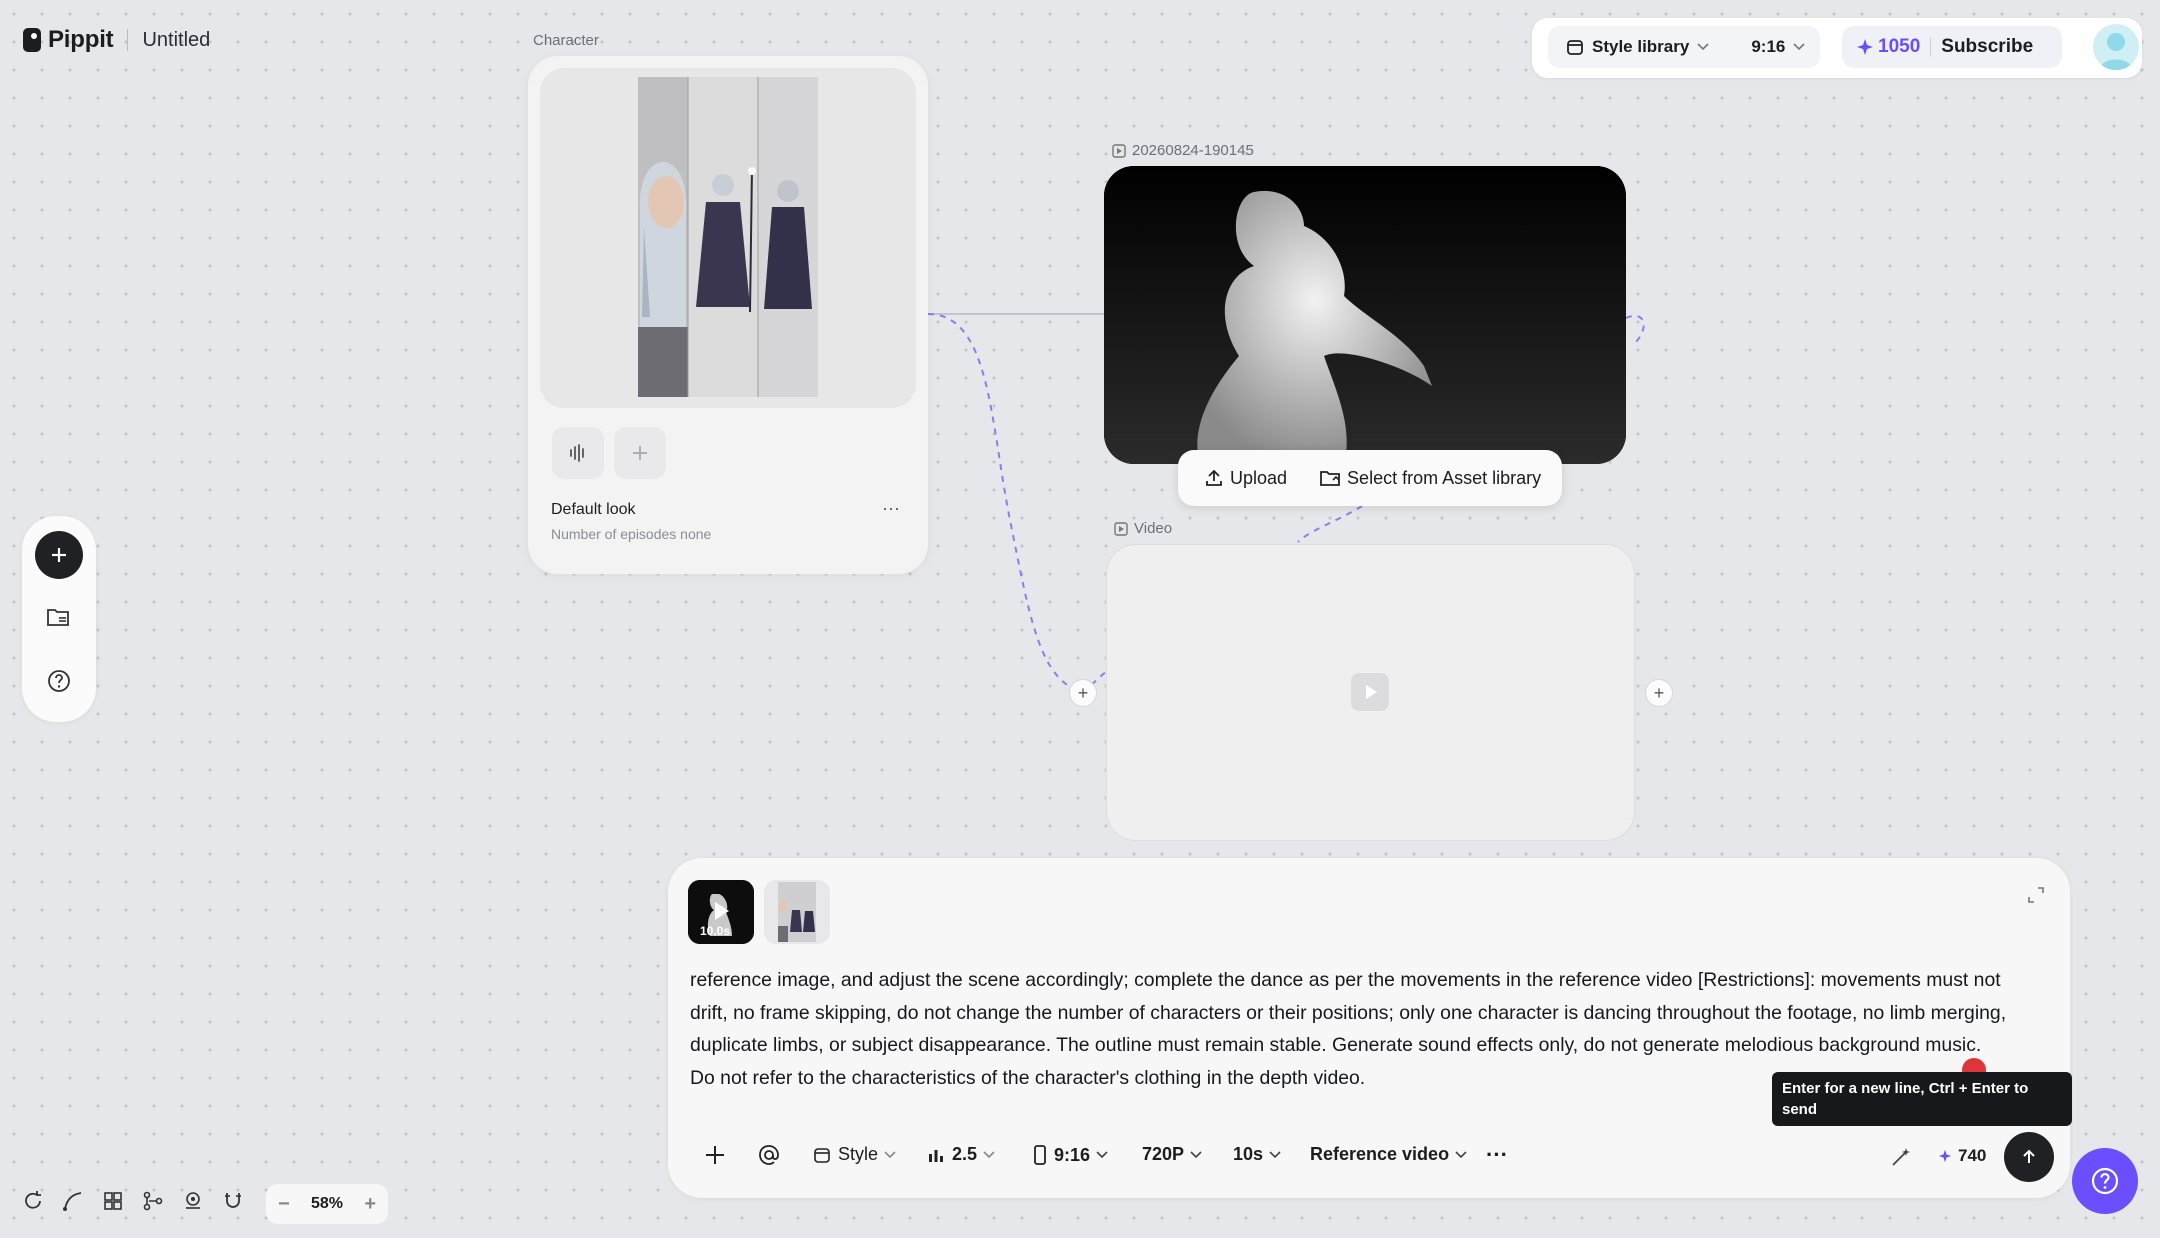  I want to click on magic-wand-icon, so click(1901, 1157).